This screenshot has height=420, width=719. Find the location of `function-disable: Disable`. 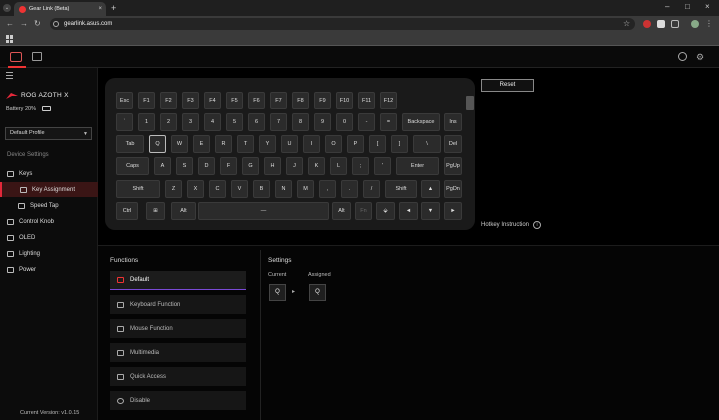

function-disable: Disable is located at coordinates (178, 400).